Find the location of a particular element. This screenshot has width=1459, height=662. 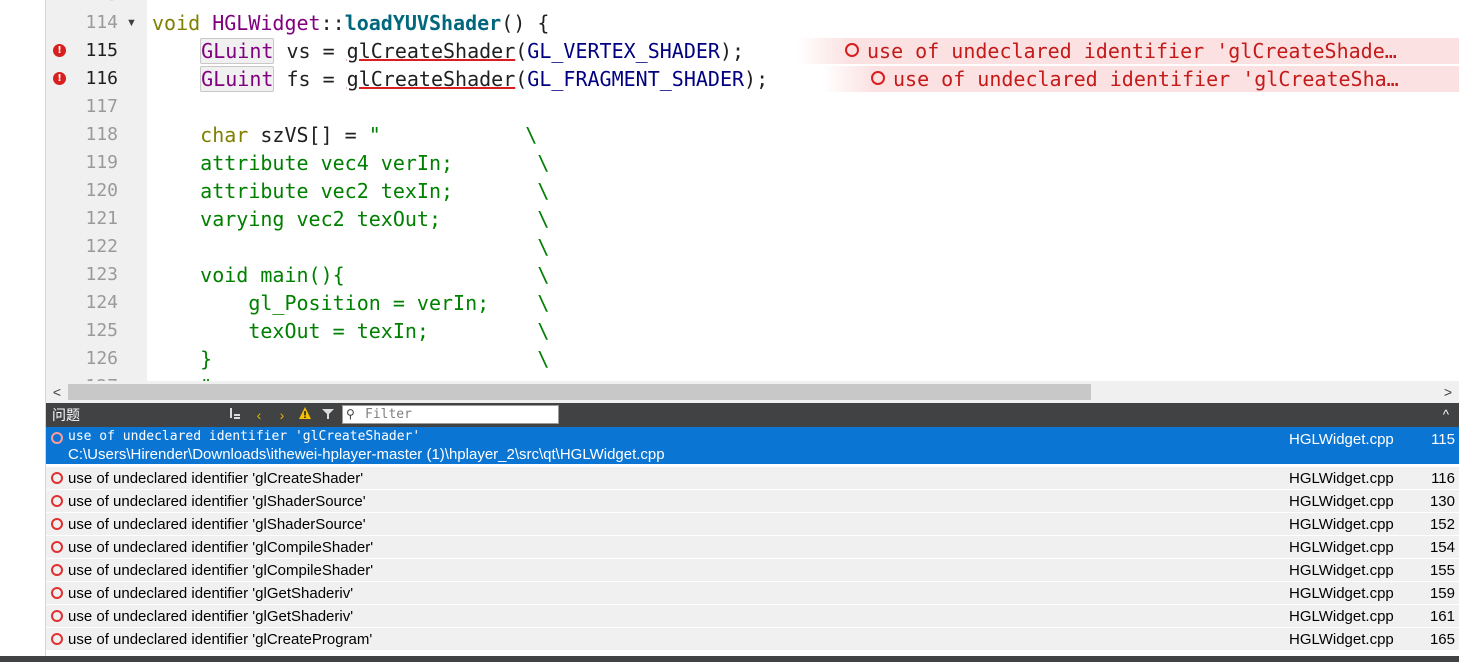

code-text: " is located at coordinates (182, 377).